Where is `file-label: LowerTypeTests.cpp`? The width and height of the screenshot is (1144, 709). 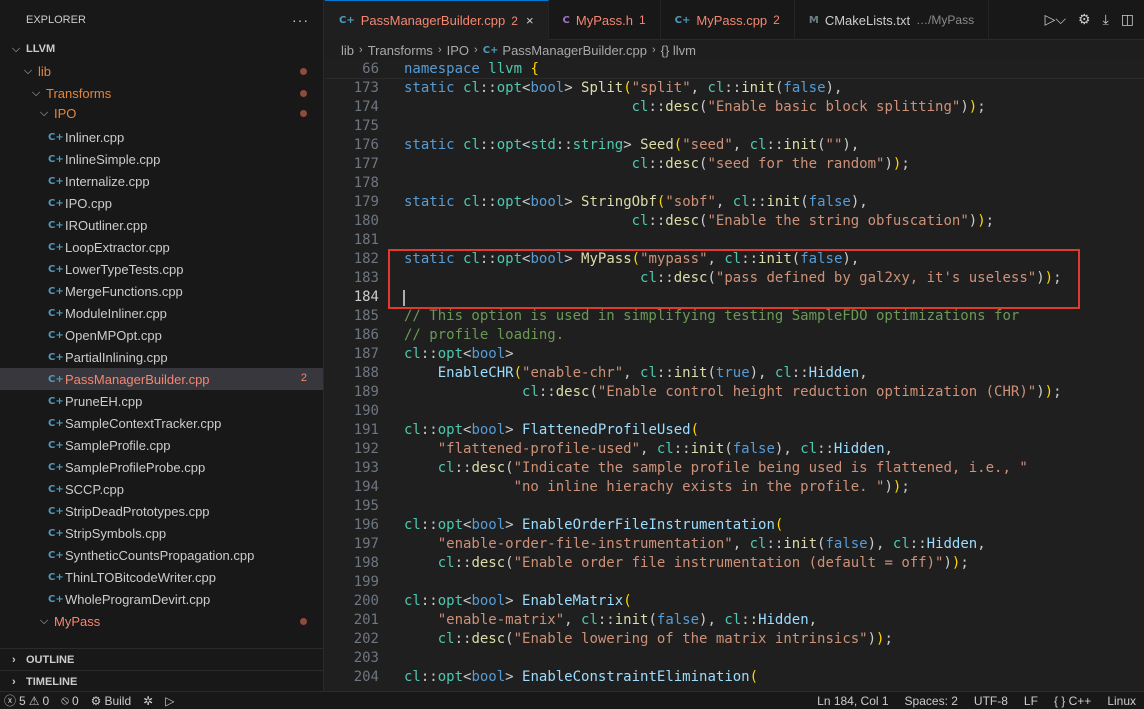
file-label: LowerTypeTests.cpp is located at coordinates (124, 269).